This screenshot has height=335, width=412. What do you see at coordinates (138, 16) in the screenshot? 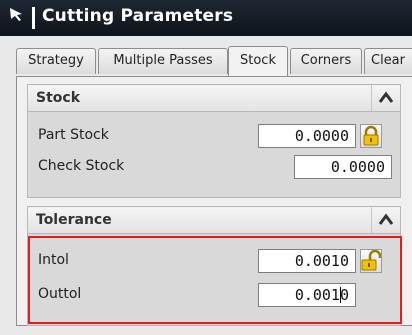
I see `dialog-title: Cutting Parameters` at bounding box center [138, 16].